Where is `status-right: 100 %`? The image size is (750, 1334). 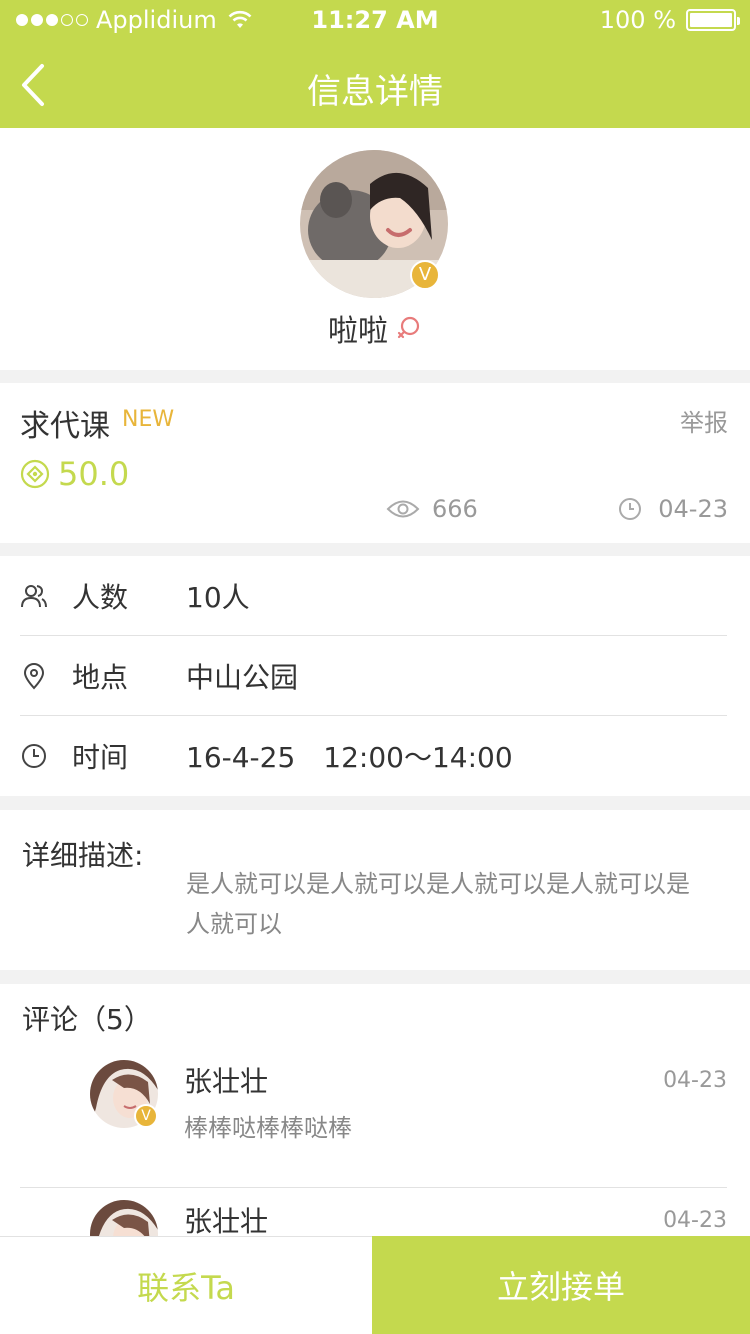 status-right: 100 % is located at coordinates (669, 20).